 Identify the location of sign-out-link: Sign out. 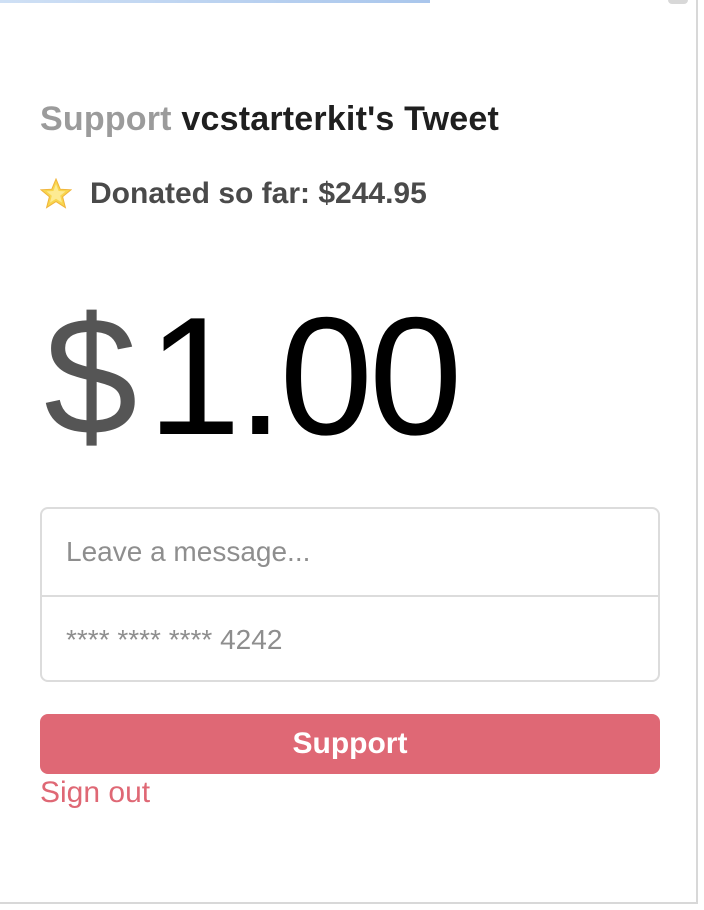
(95, 793).